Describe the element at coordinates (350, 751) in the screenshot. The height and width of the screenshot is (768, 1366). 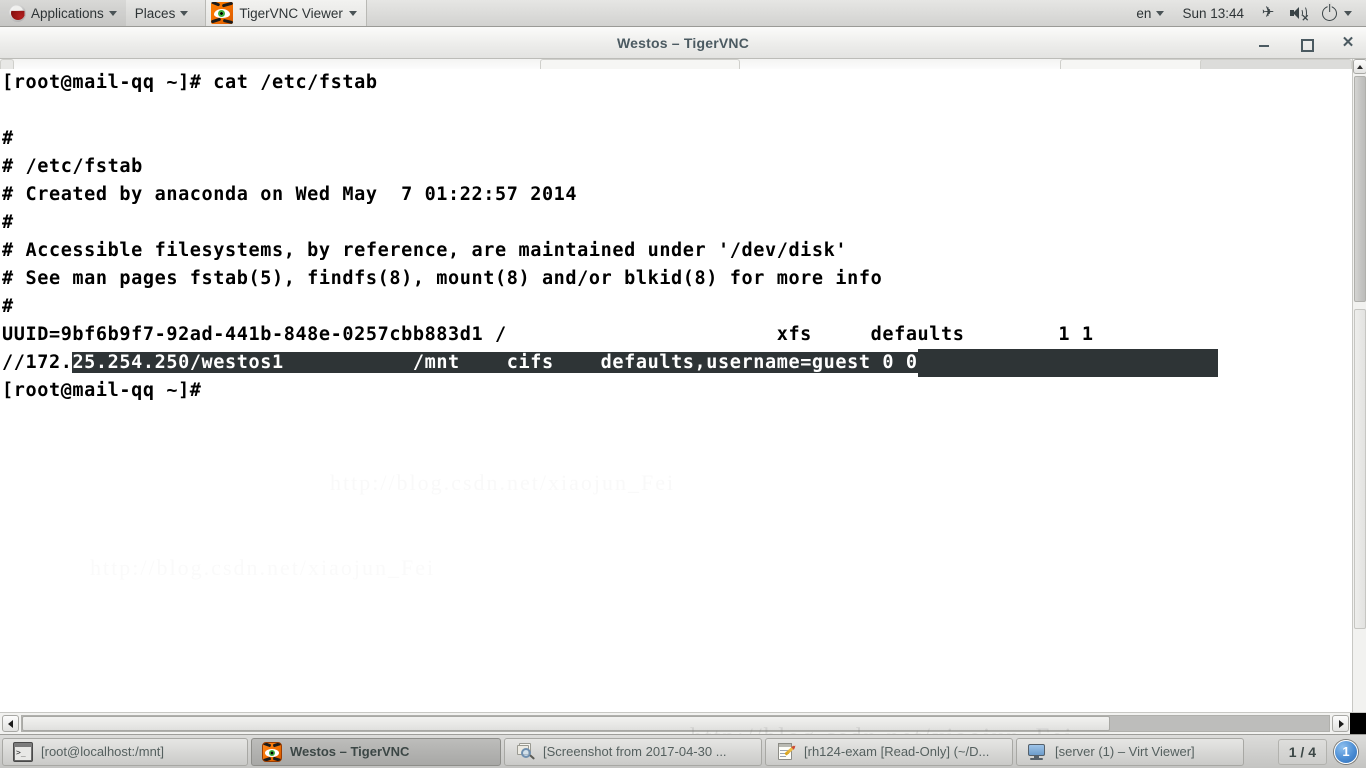
I see `taskbar-button-label: Westos – TigerVNC` at that location.